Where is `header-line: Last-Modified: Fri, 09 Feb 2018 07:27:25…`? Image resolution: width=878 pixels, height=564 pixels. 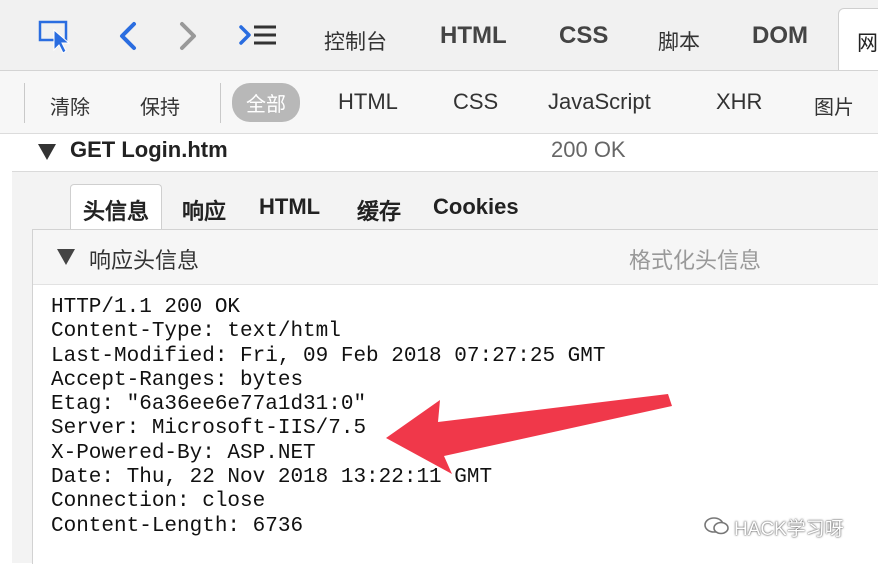
header-line: Last-Modified: Fri, 09 Feb 2018 07:27:25… is located at coordinates (328, 356).